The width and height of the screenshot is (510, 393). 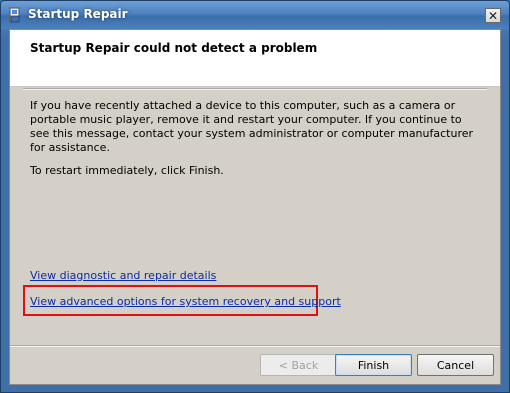 What do you see at coordinates (255, 89) in the screenshot?
I see `header-divider` at bounding box center [255, 89].